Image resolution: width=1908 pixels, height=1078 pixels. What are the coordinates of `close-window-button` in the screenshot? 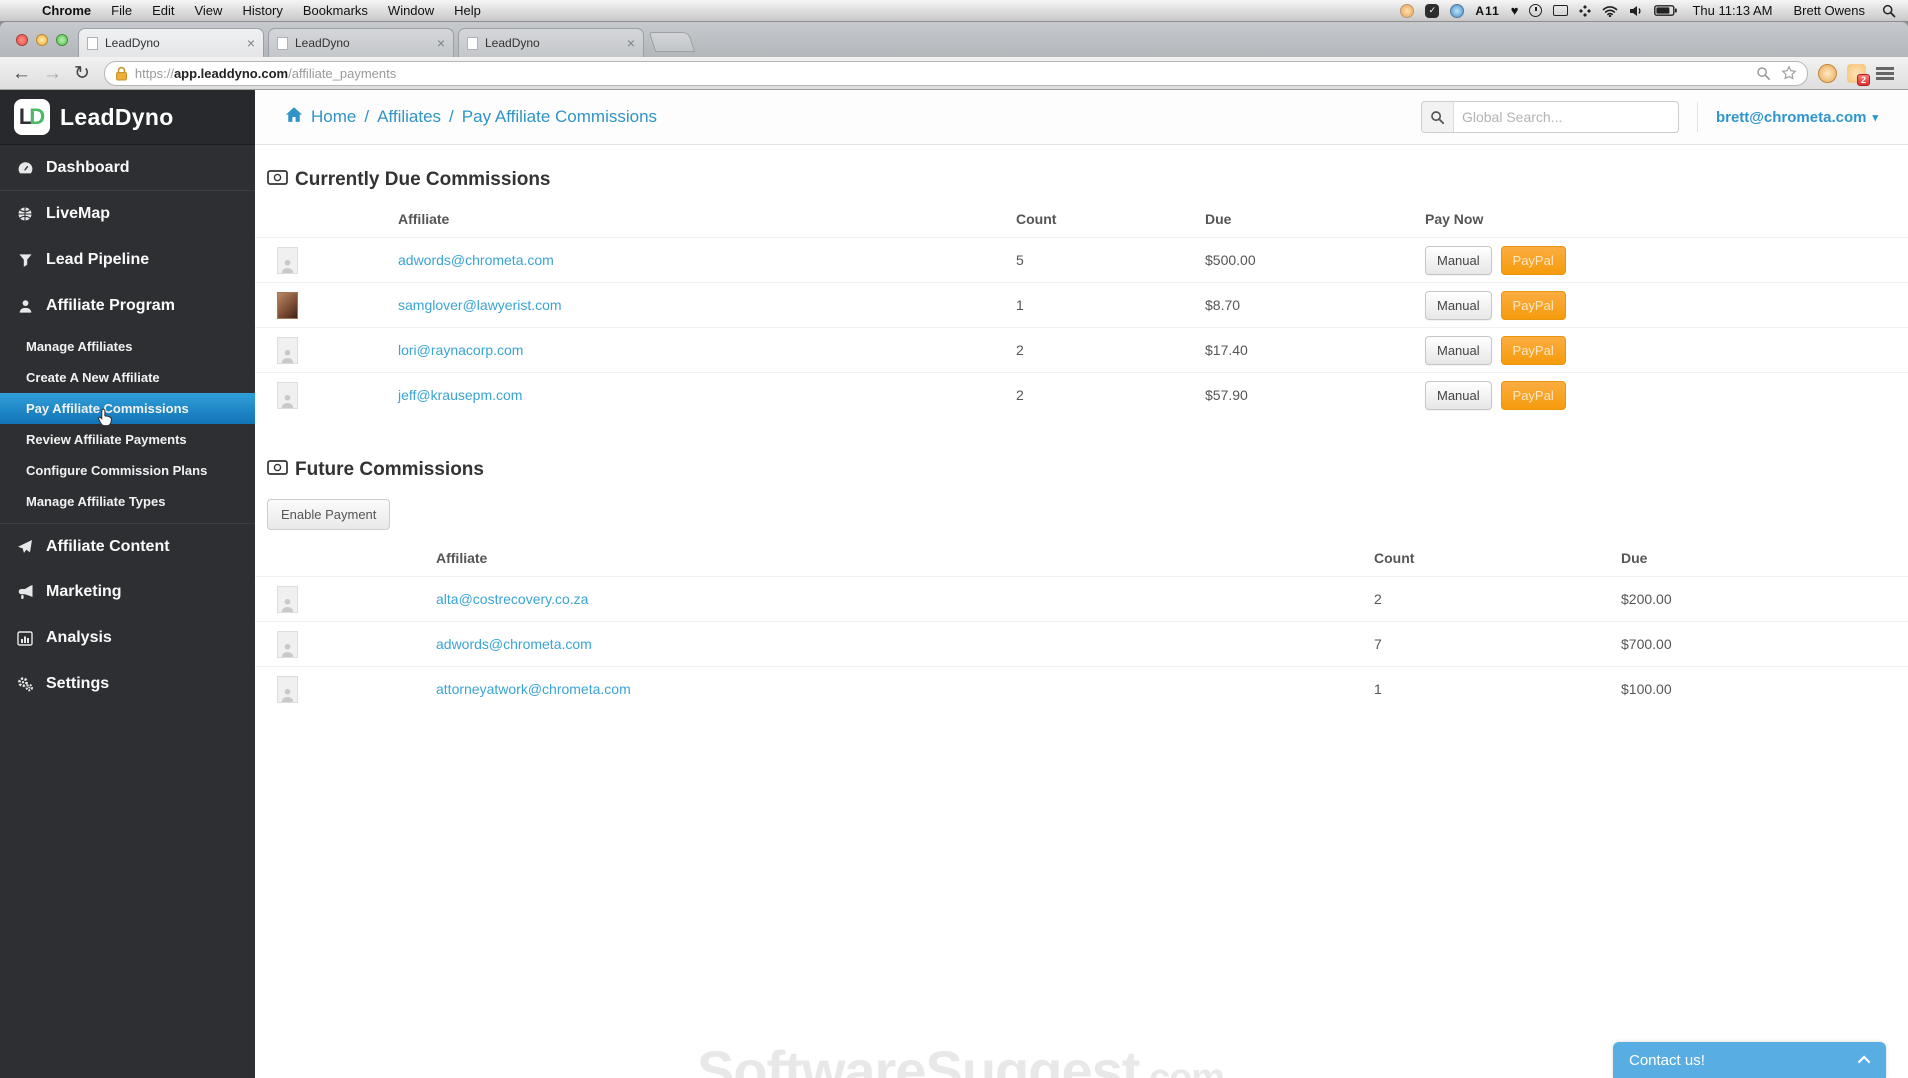 It's located at (22, 40).